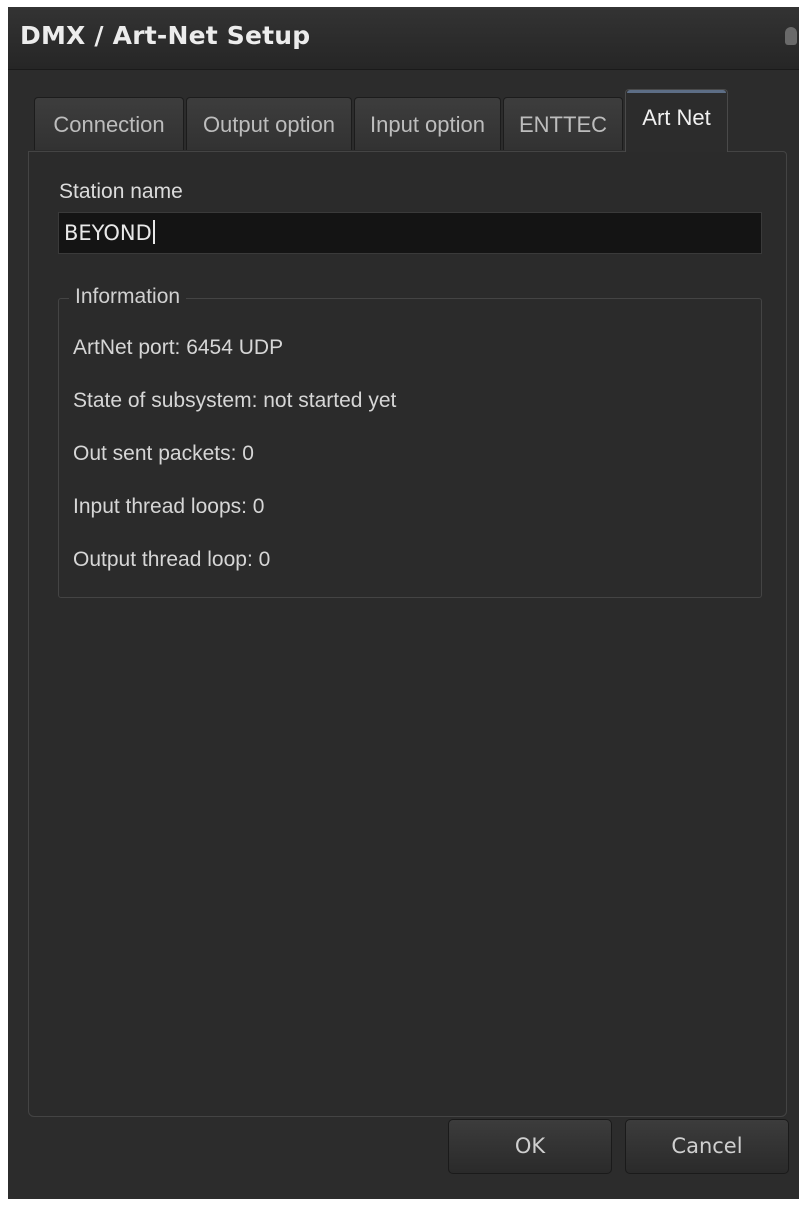 This screenshot has height=1205, width=799. I want to click on window-title: DMX / Art-Net Setup, so click(165, 35).